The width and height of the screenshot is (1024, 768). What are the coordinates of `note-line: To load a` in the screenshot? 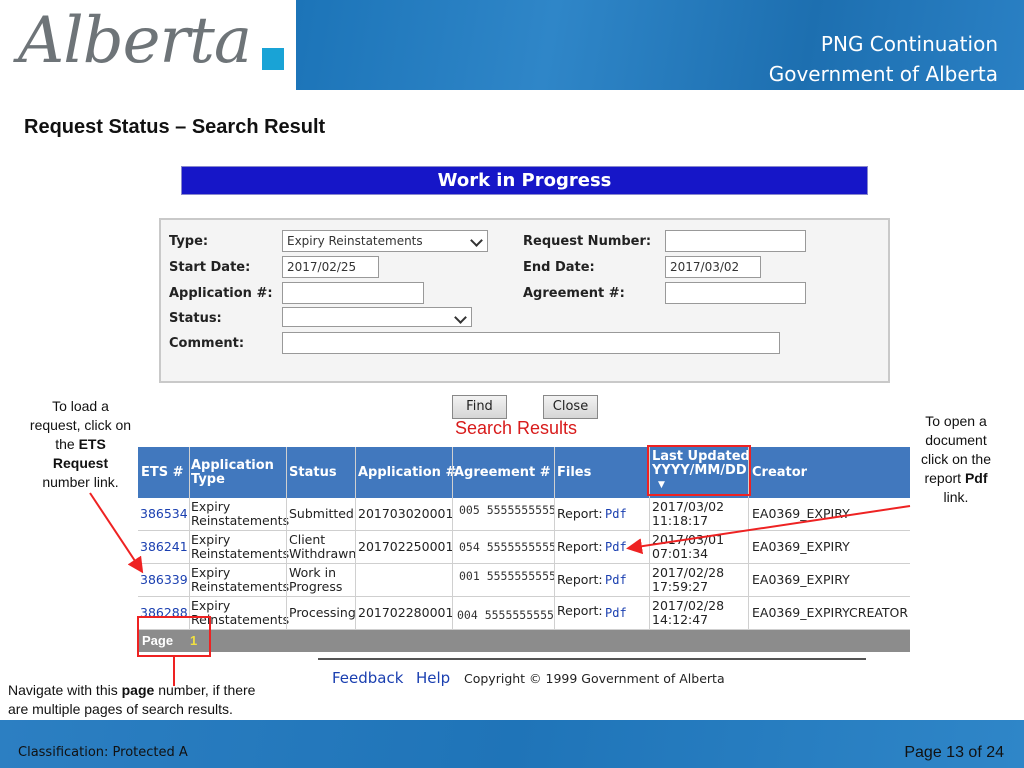 It's located at (80, 406).